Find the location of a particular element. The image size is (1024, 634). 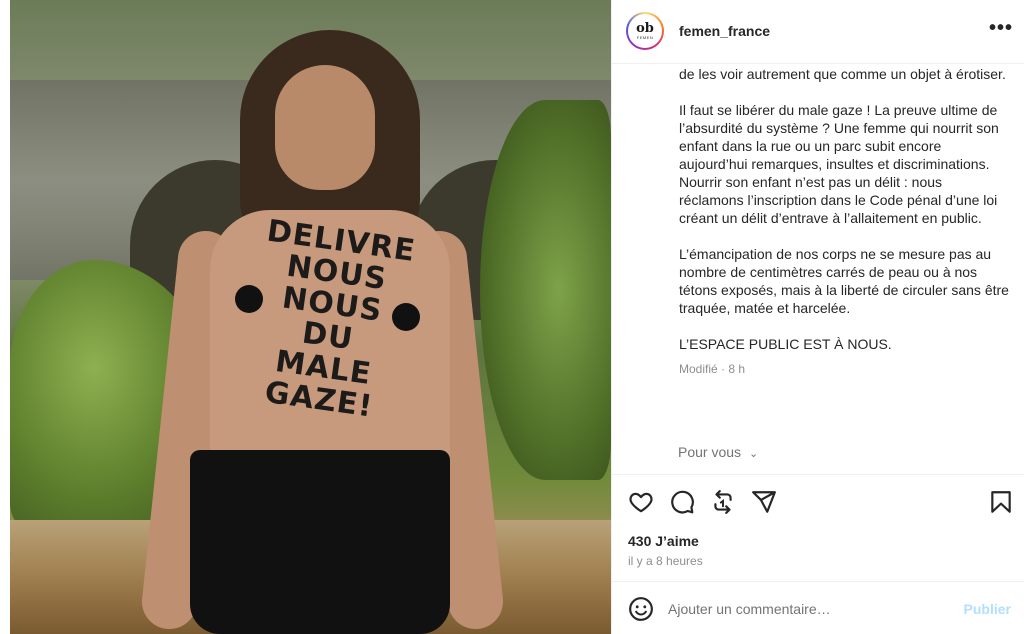

avatar: ob FEMEN is located at coordinates (645, 31).